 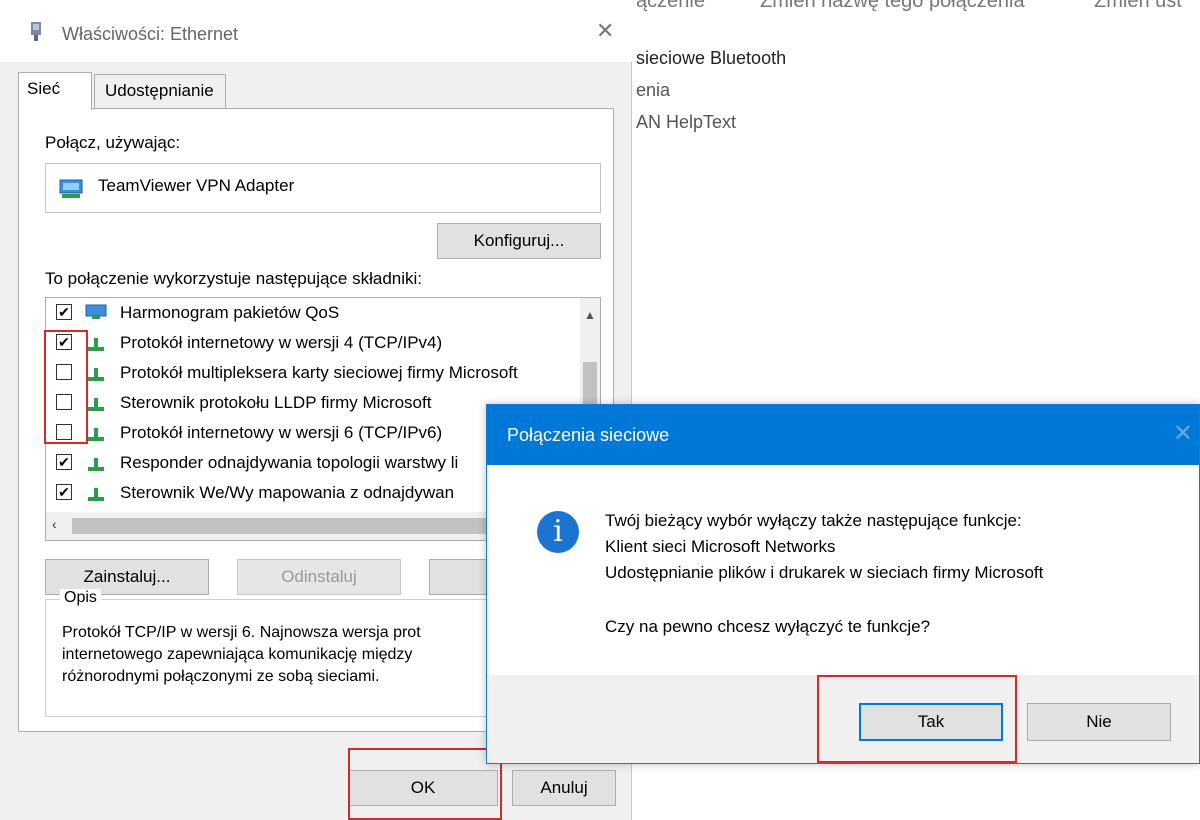 I want to click on component-label: Sterownik We/Wy mapowania z odnajdywan, so click(x=287, y=492).